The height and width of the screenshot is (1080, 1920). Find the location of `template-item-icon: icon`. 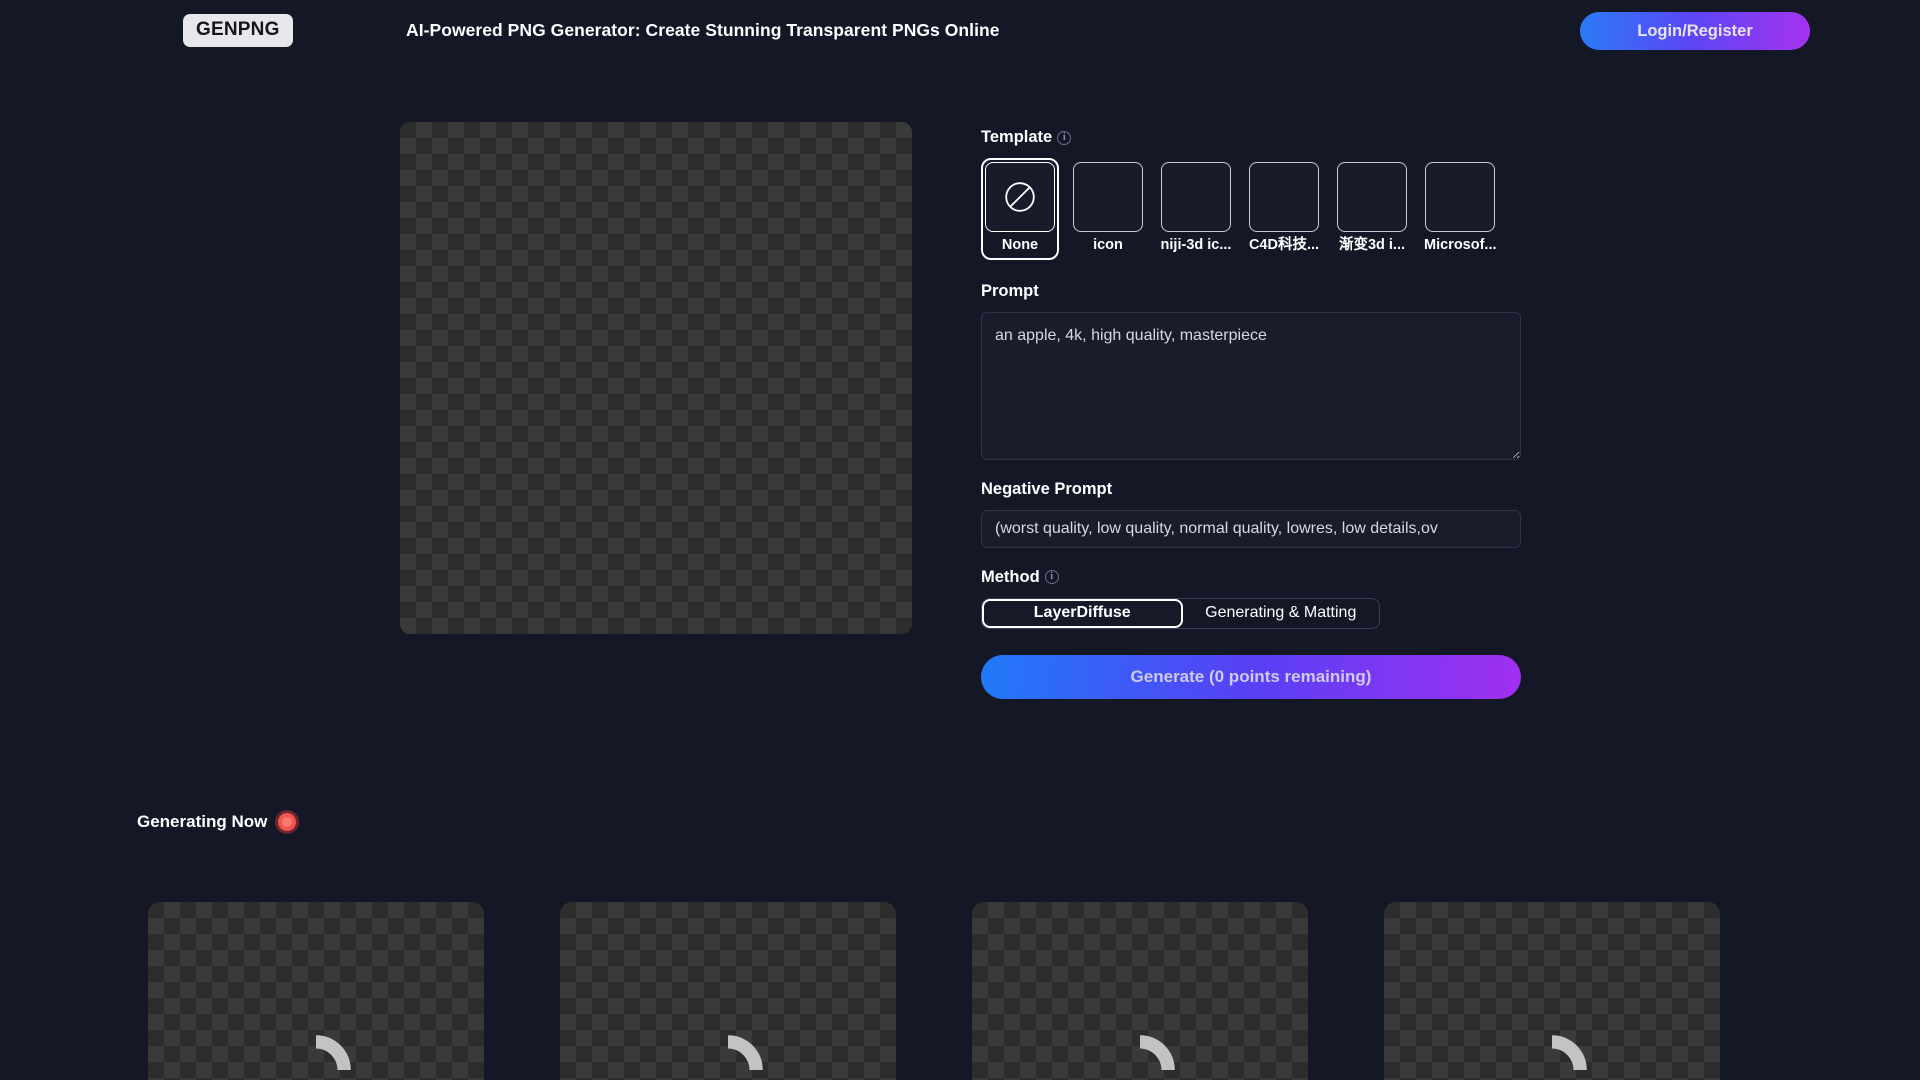

template-item-icon: icon is located at coordinates (1108, 209).